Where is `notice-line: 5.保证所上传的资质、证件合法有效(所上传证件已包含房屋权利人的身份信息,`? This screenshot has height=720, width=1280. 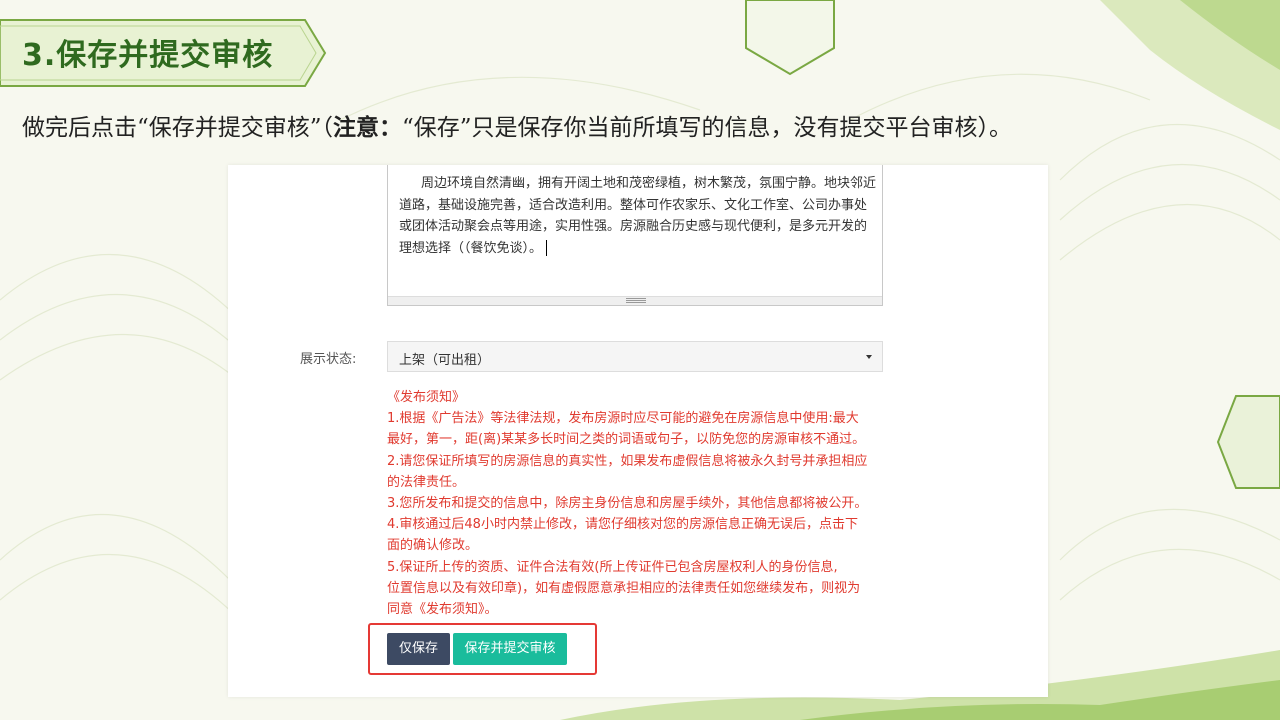 notice-line: 5.保证所上传的资质、证件合法有效(所上传证件已包含房屋权利人的身份信息, is located at coordinates (612, 567).